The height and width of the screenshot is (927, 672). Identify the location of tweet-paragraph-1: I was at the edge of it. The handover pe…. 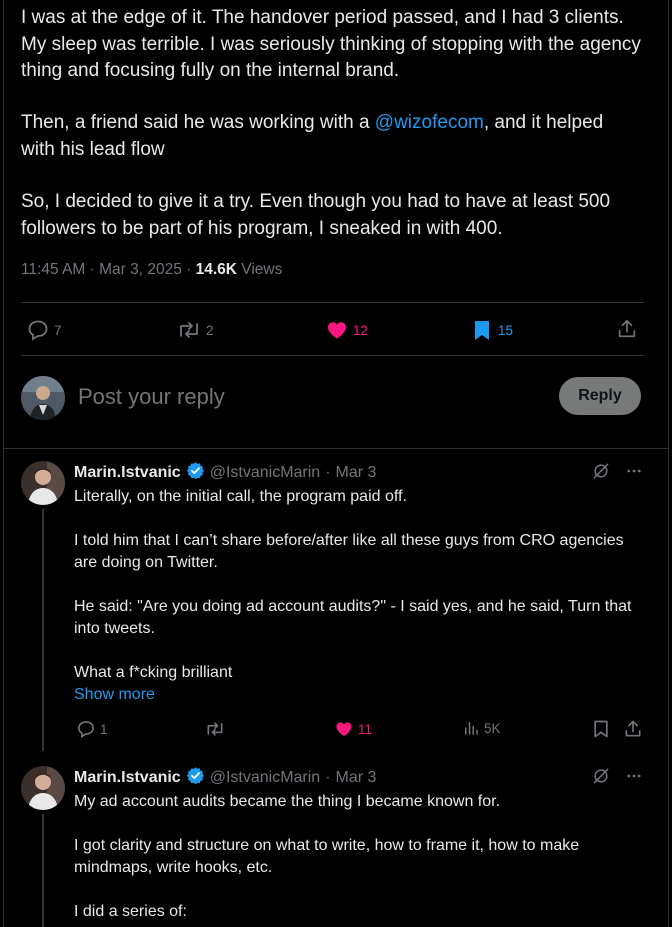
(331, 44).